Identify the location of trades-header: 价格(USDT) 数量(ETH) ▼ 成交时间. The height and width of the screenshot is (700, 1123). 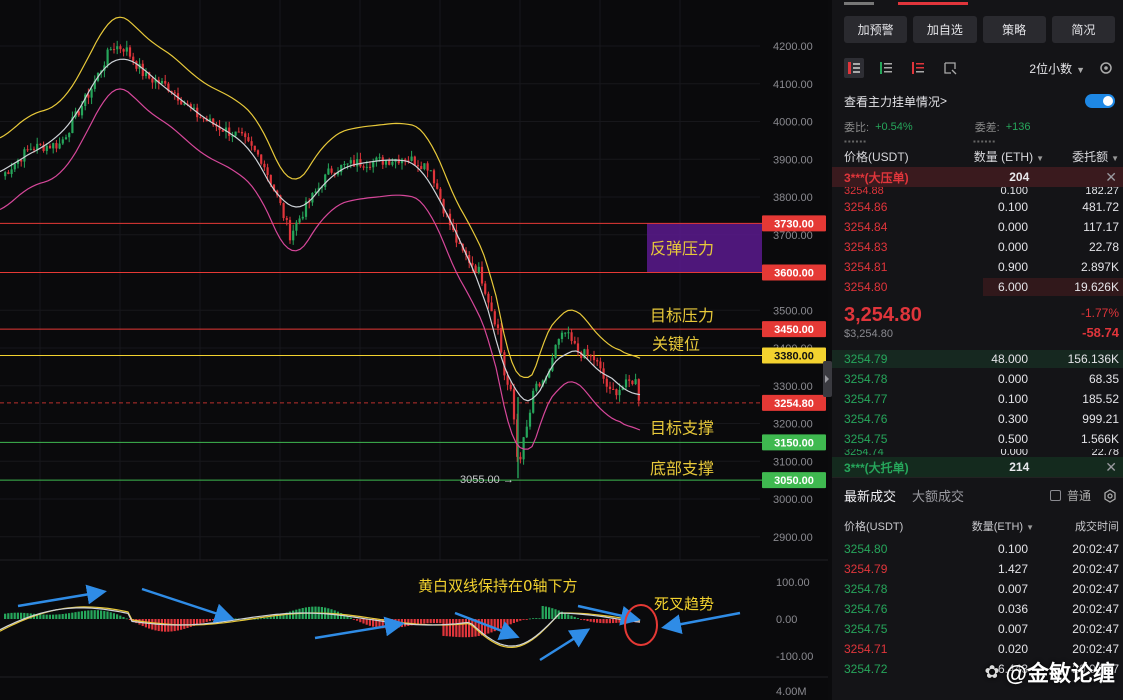
(977, 526).